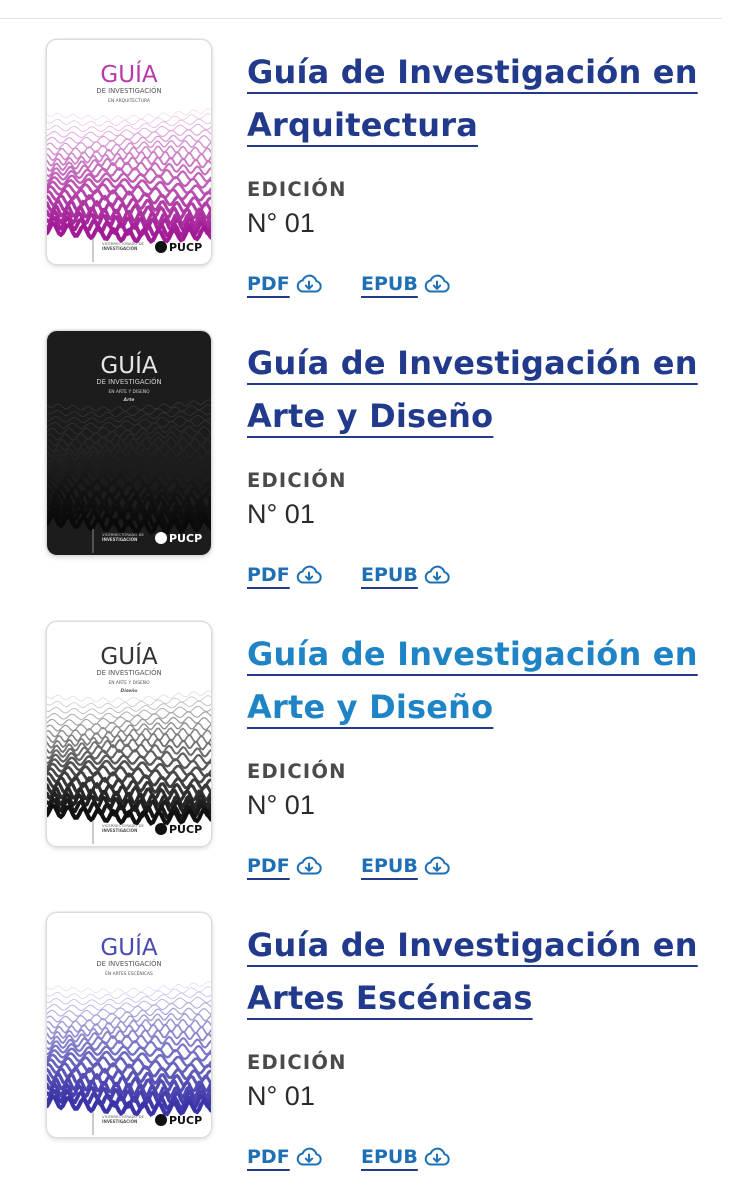 This screenshot has height=1203, width=746. What do you see at coordinates (129, 400) in the screenshot?
I see `cover-tag-text: Arte` at bounding box center [129, 400].